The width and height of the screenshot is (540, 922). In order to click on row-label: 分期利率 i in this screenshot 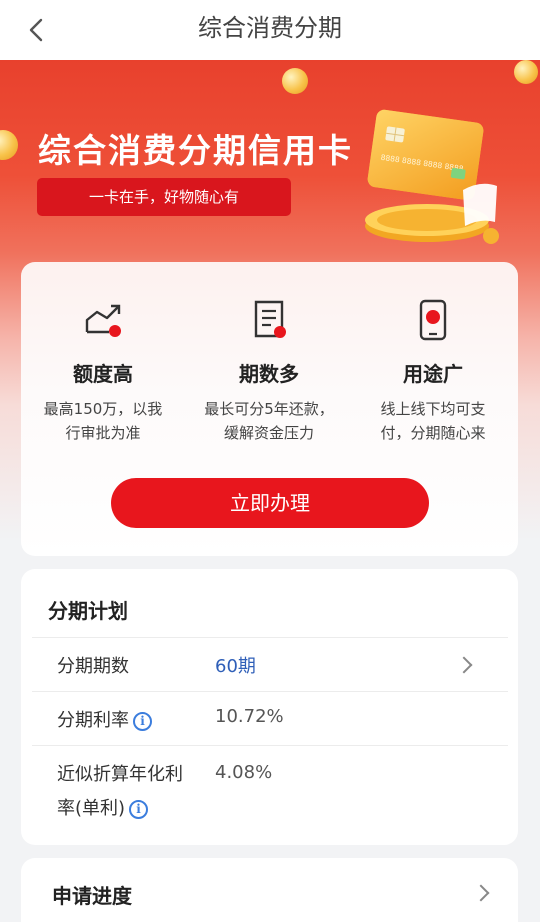, I will do `click(104, 719)`.